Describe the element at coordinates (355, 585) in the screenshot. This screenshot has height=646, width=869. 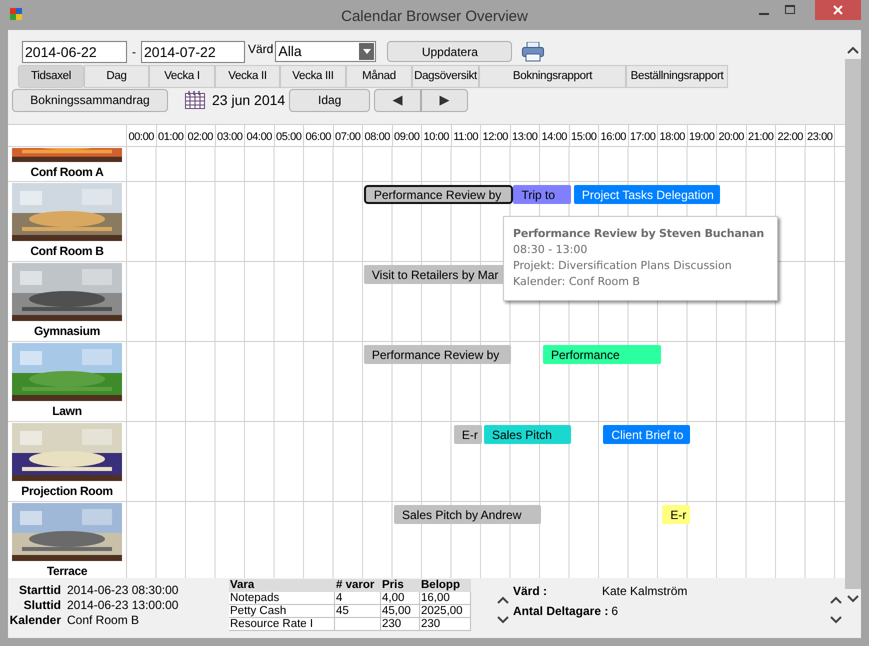
I see `column-header: # varor` at that location.